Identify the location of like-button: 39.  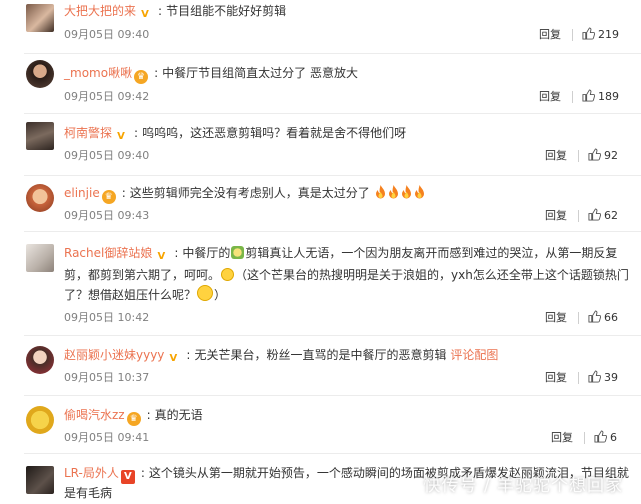
(603, 378).